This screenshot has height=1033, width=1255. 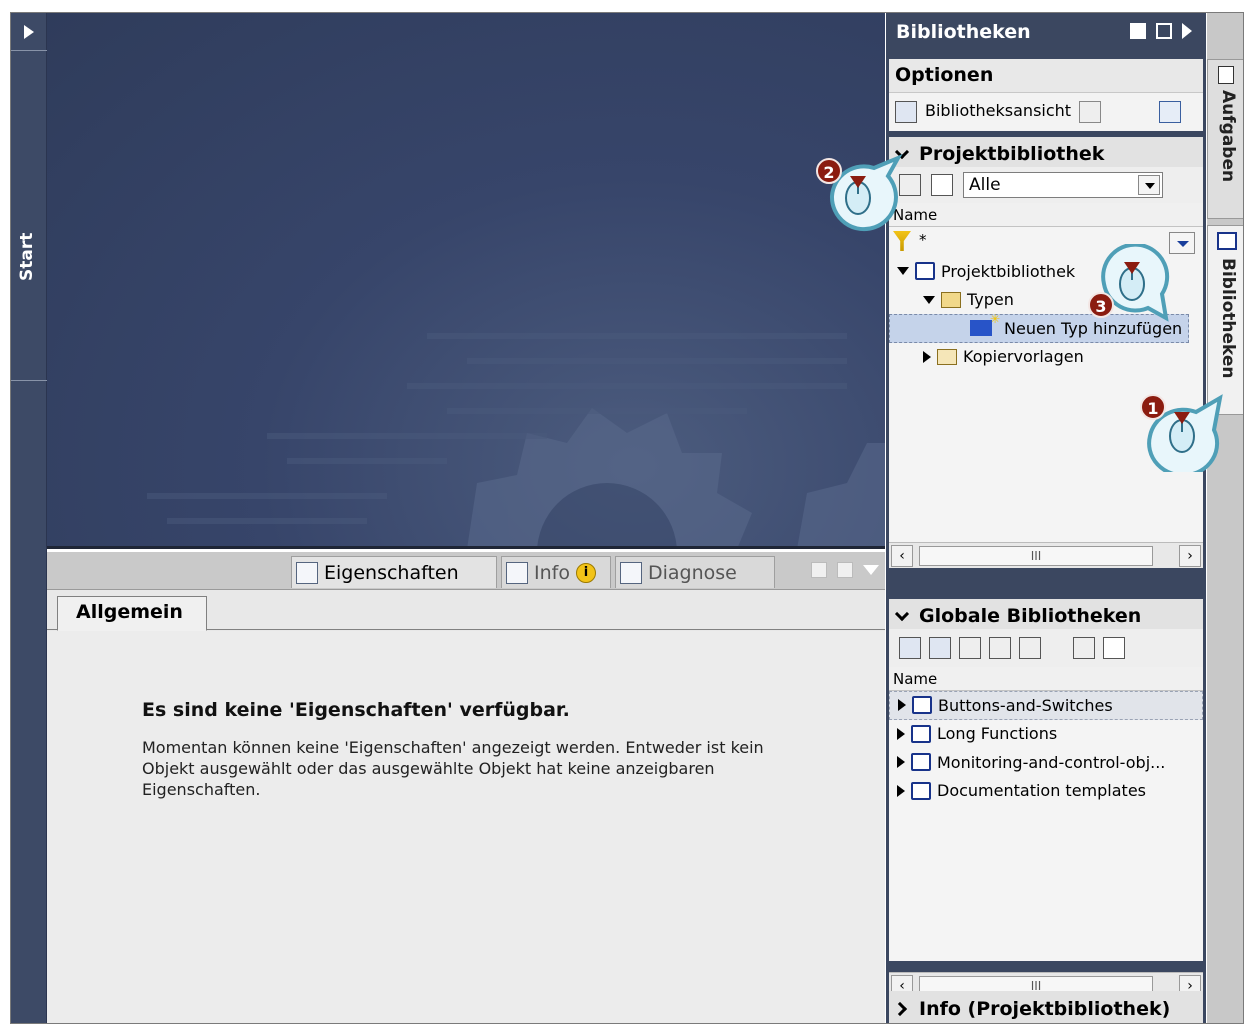 I want to click on expand-start-button, so click(x=29, y=32).